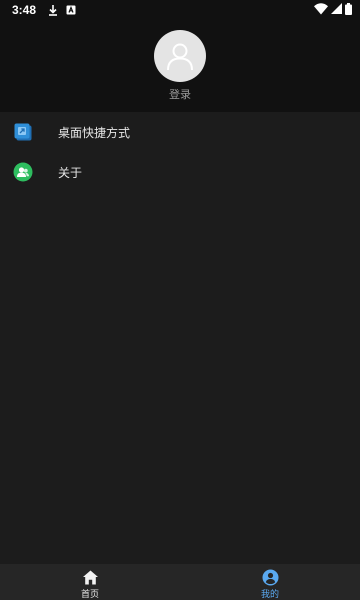 The width and height of the screenshot is (360, 600). I want to click on tab-mine: 我的, so click(270, 582).